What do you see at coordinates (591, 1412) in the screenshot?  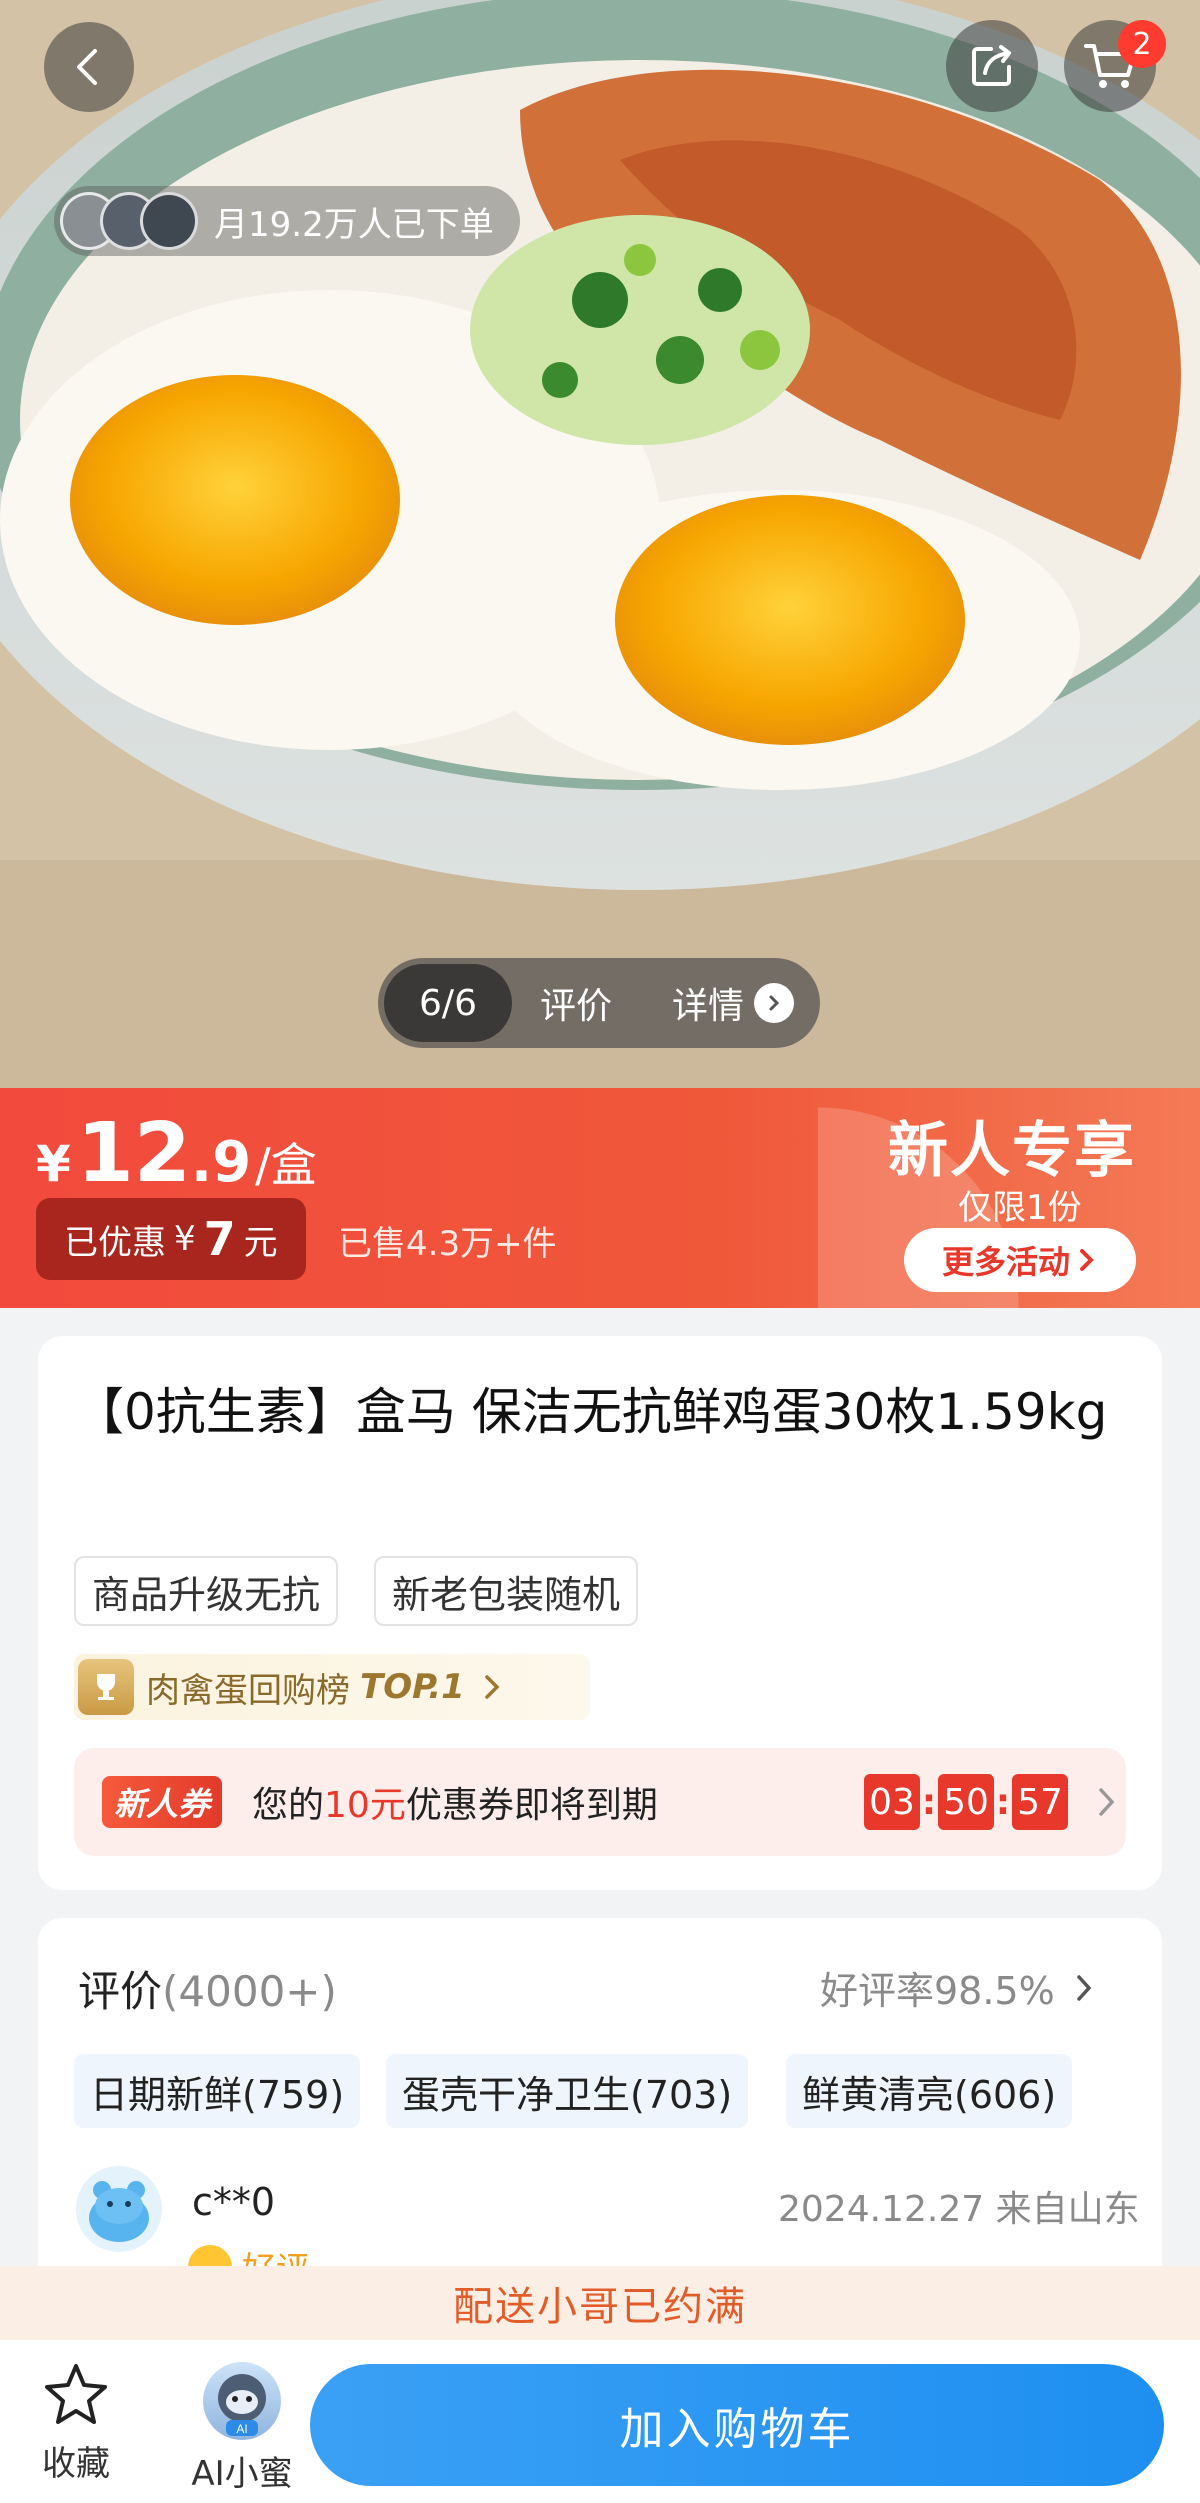 I see `product-title: 【0抗生素】盒马 保洁无抗鲜鸡蛋30枚1.59kg` at bounding box center [591, 1412].